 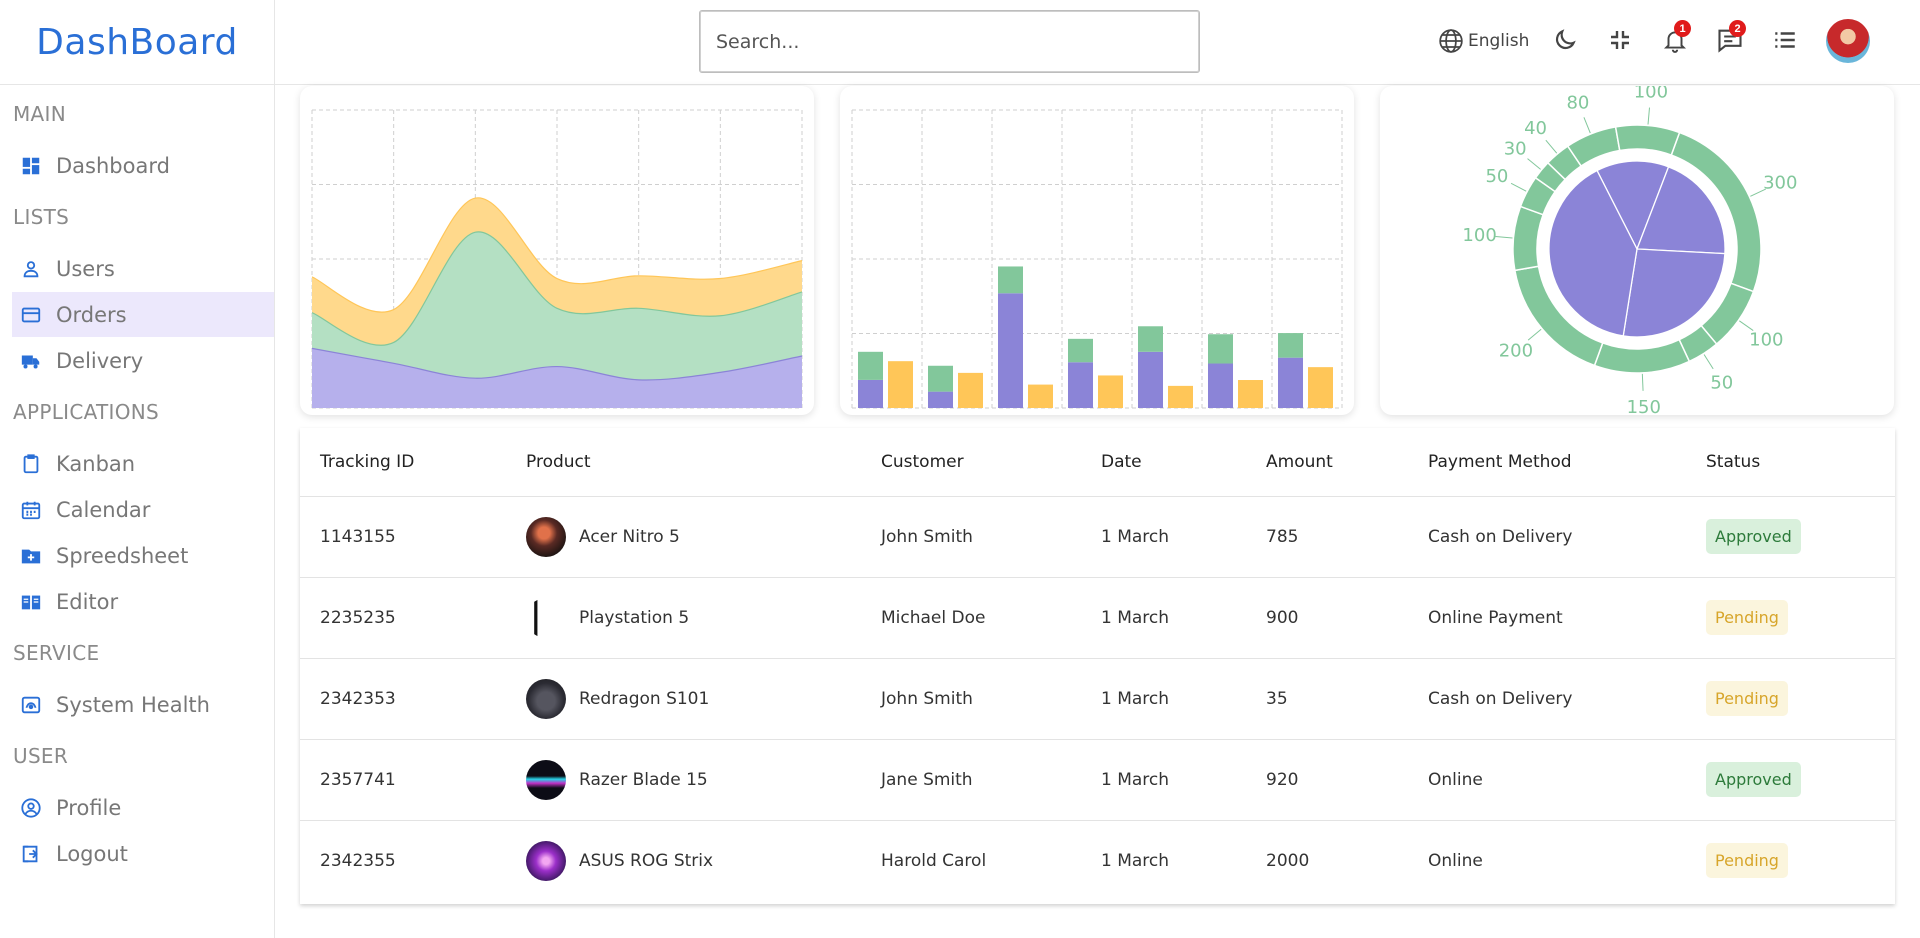 What do you see at coordinates (1547, 537) in the screenshot?
I see `payment-method-cell: Cash on Delivery` at bounding box center [1547, 537].